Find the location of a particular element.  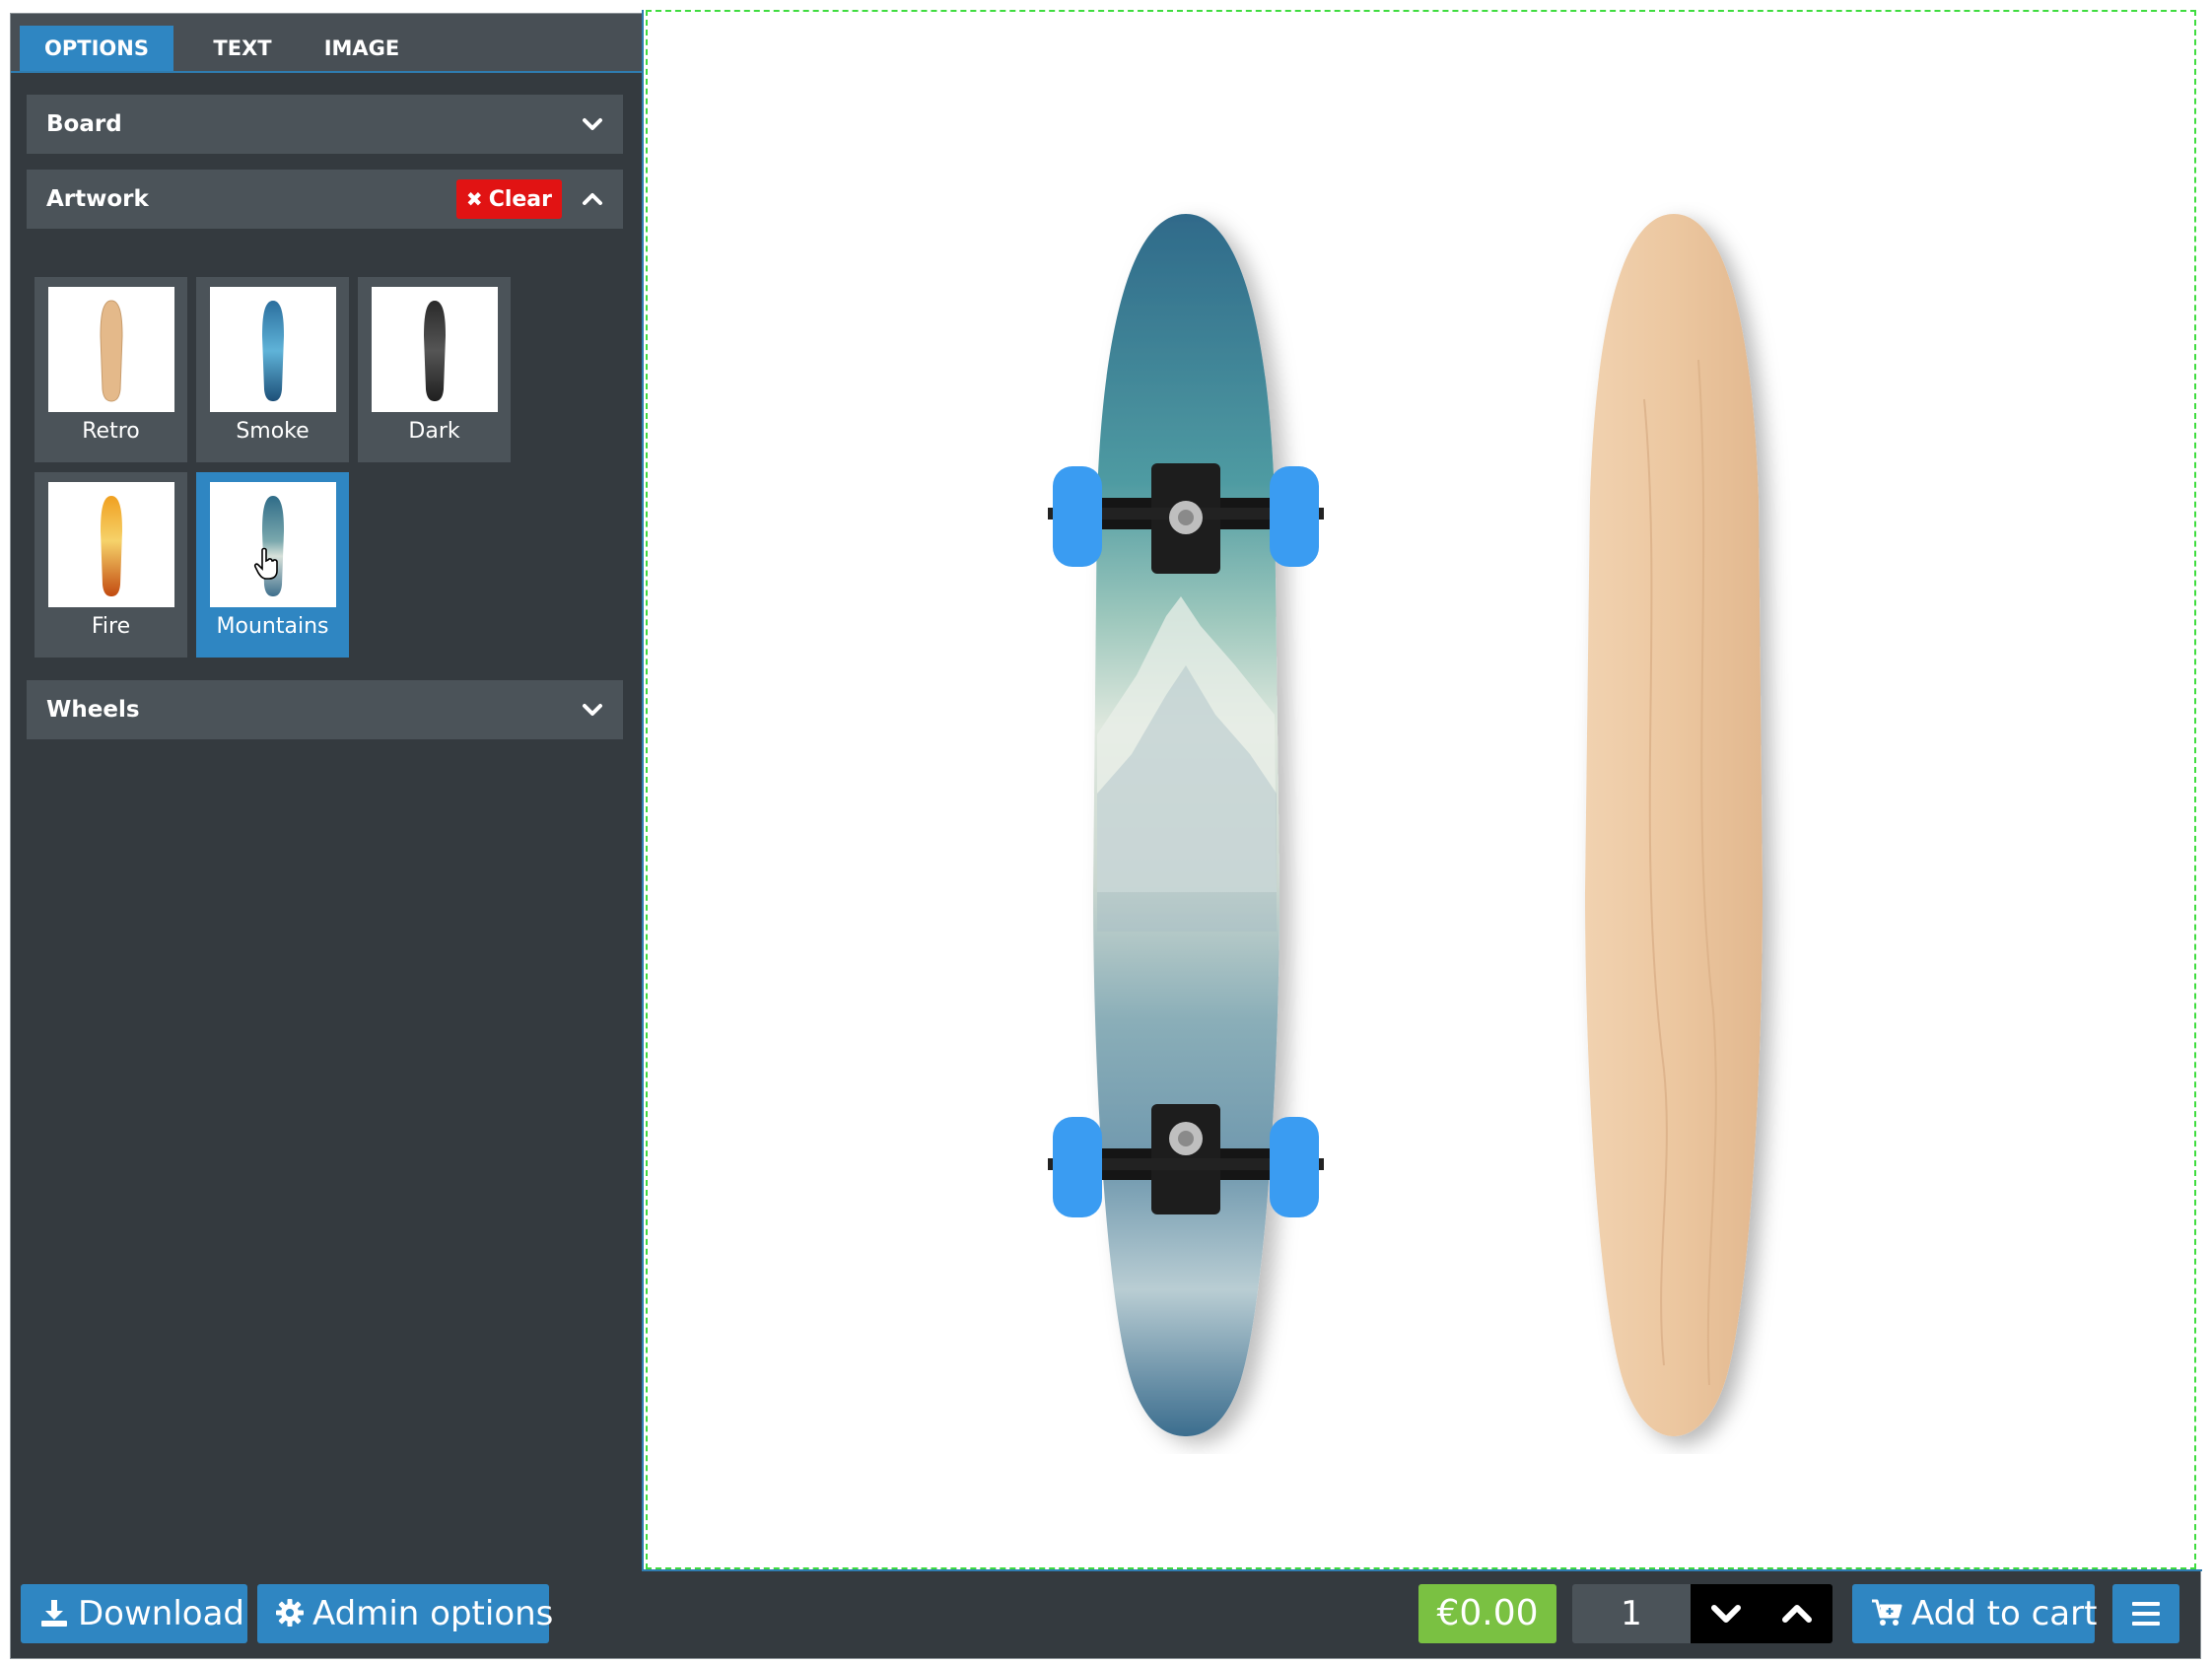

tile-label: Fire is located at coordinates (111, 626).